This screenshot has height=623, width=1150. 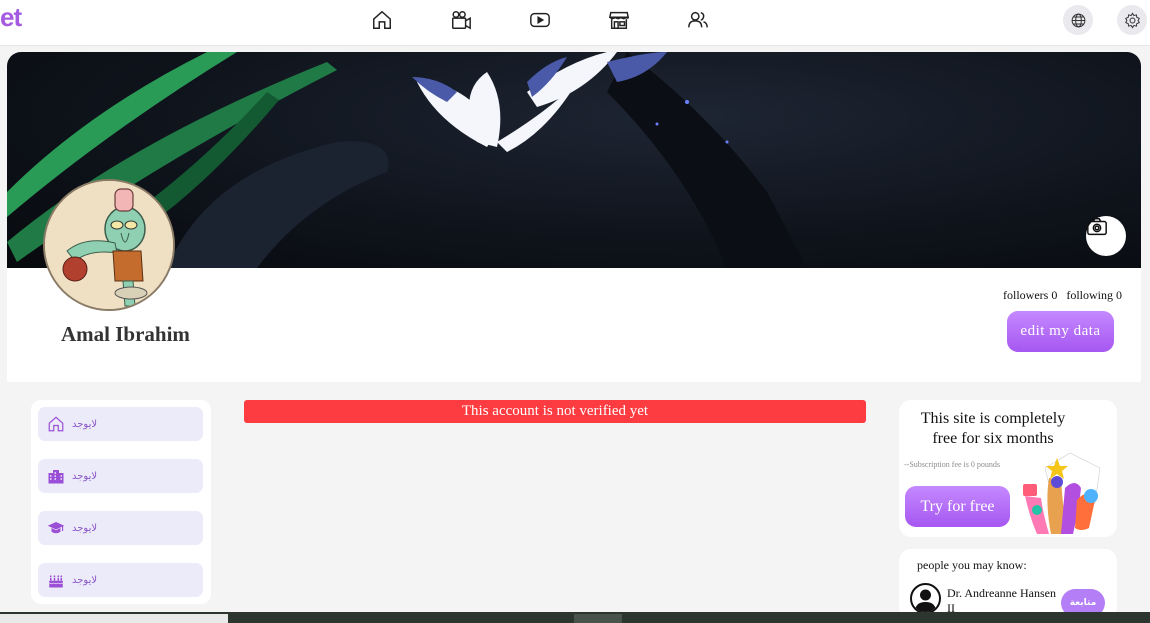 I want to click on following-count: 0, so click(x=1119, y=295).